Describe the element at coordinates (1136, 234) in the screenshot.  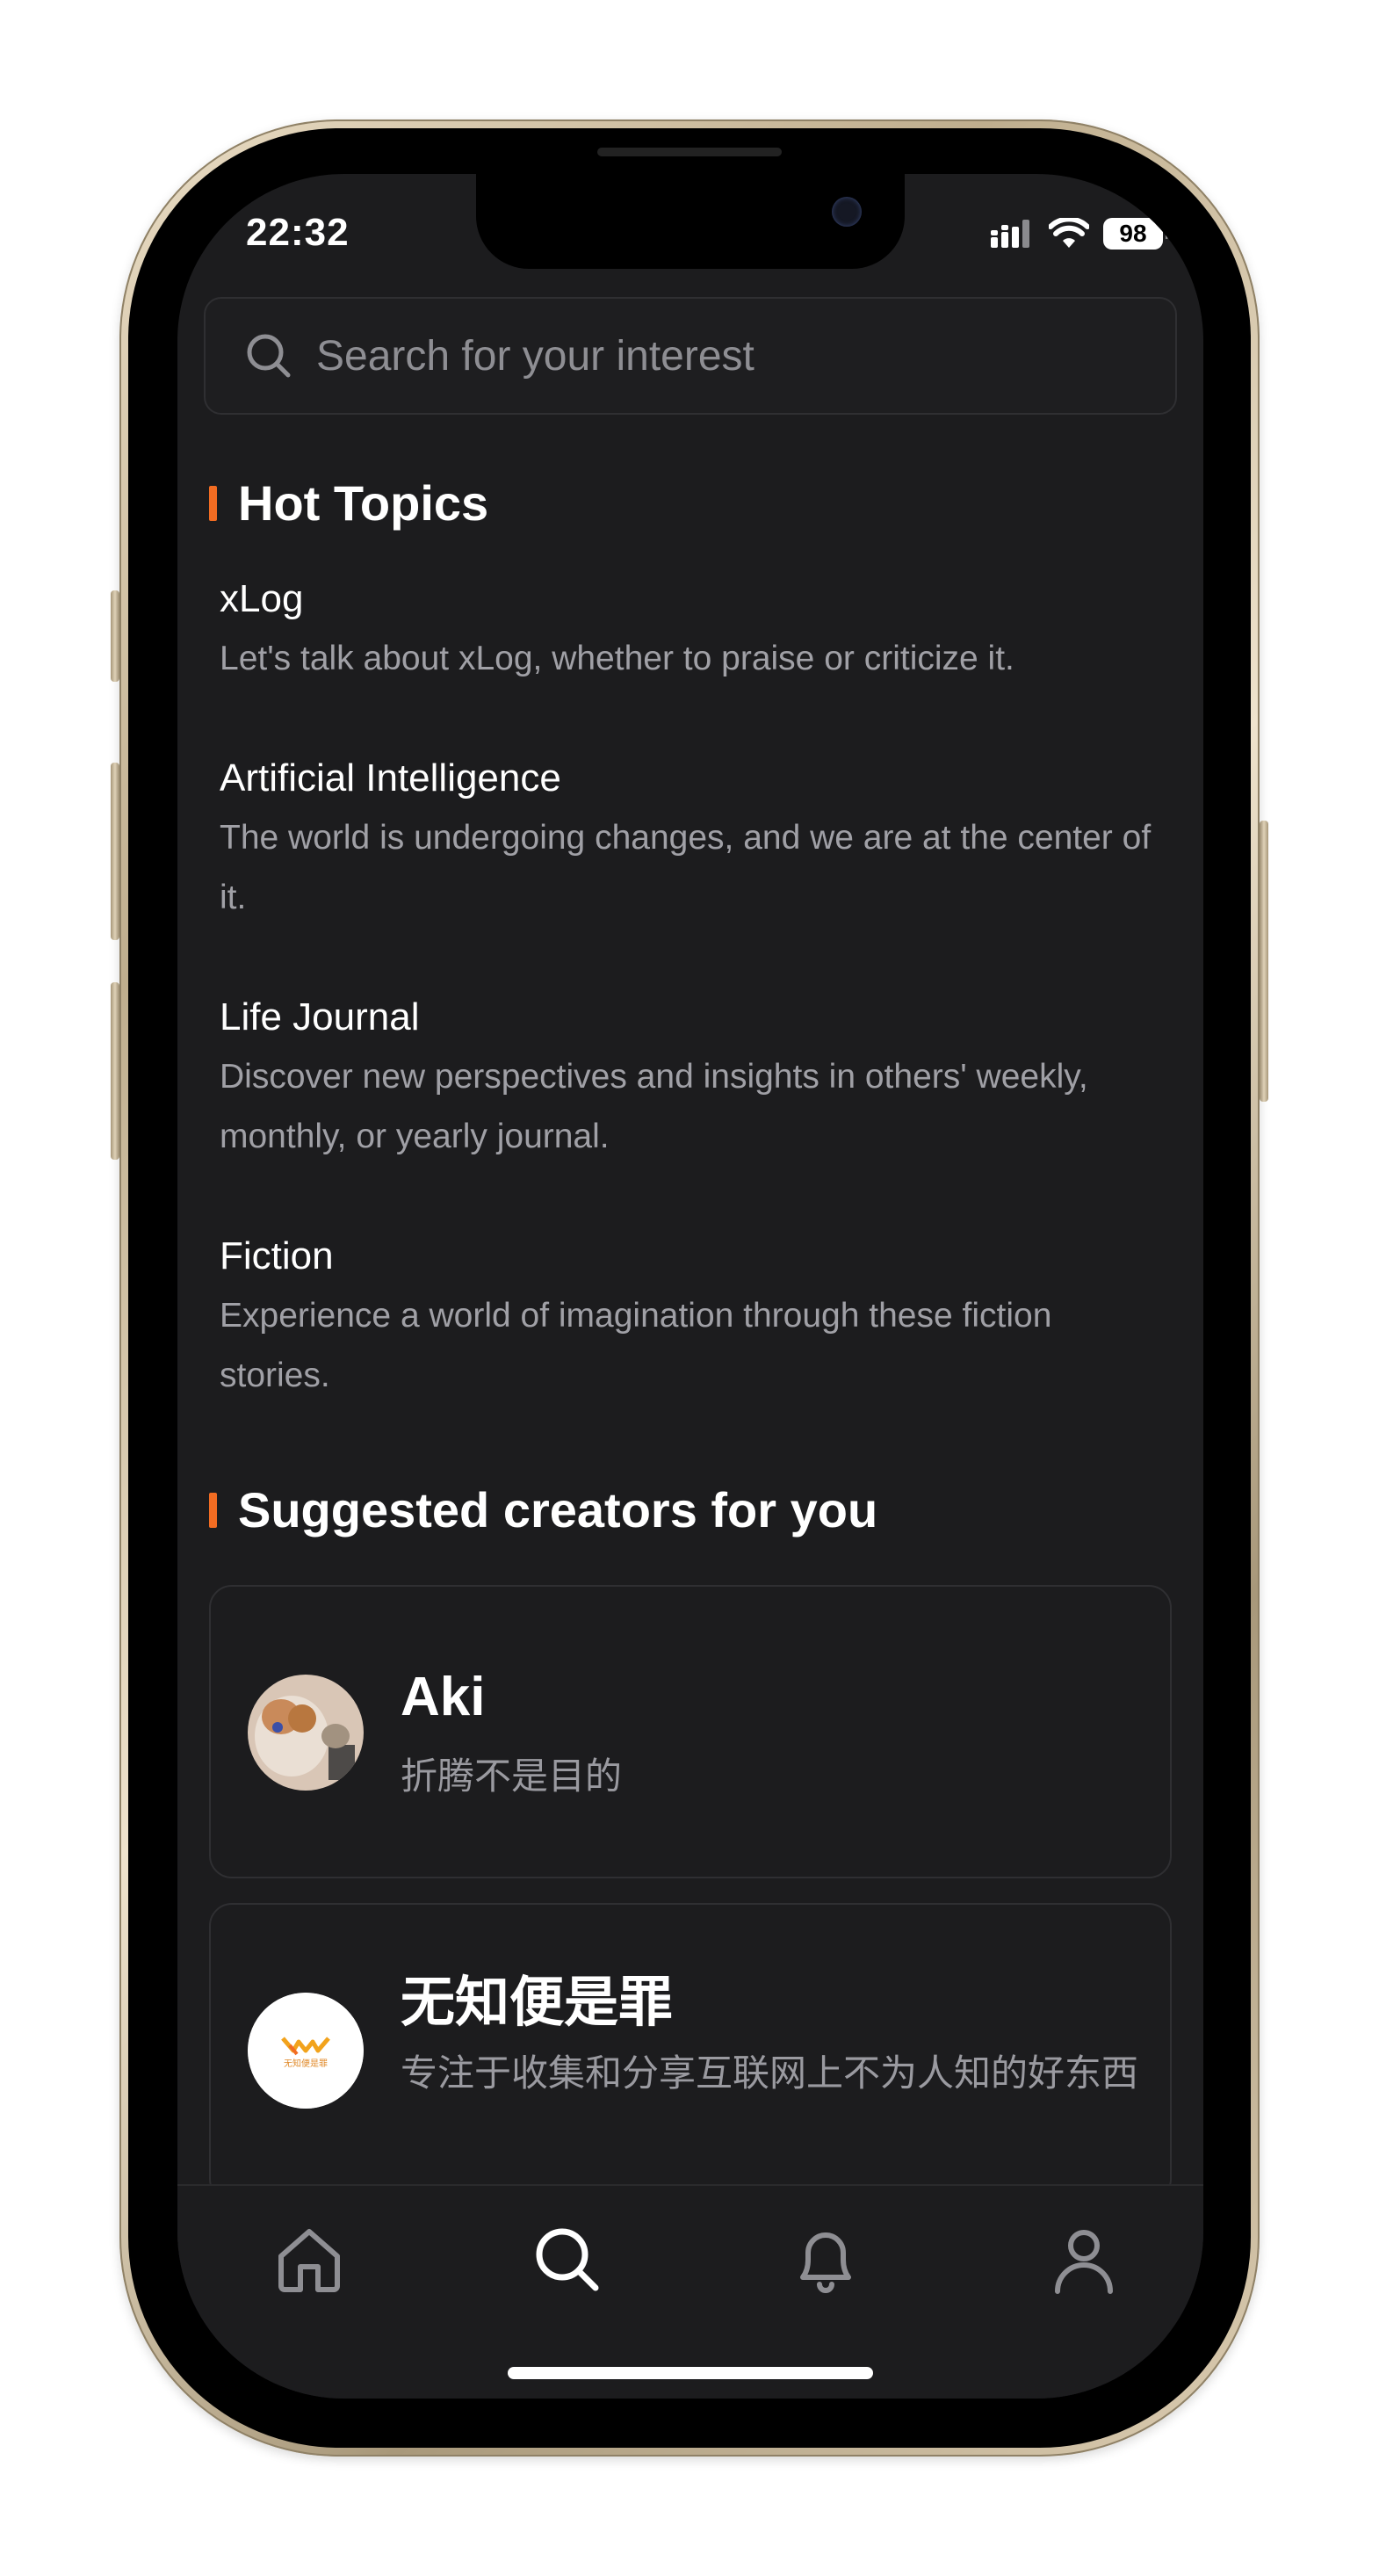
I see `battery-indicator: 98` at that location.